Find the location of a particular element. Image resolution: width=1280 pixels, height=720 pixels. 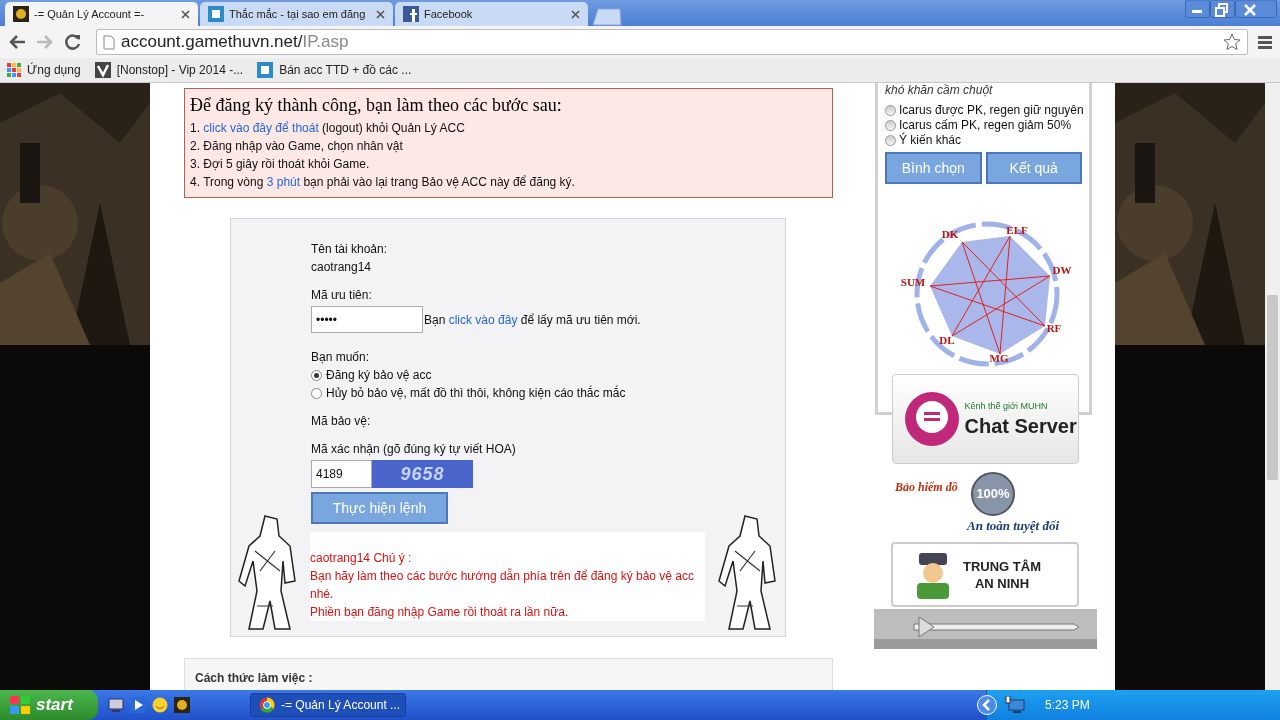

link: click vào đây is located at coordinates (483, 319).